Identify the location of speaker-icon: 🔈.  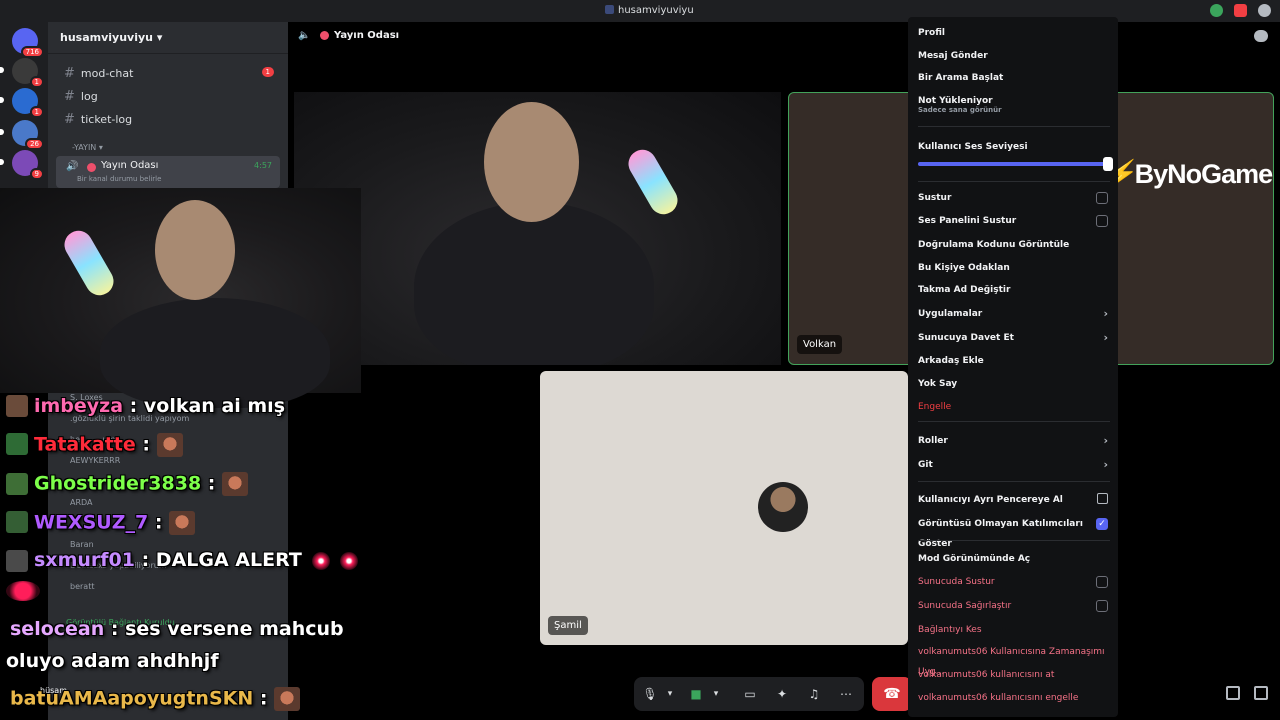
(304, 35).